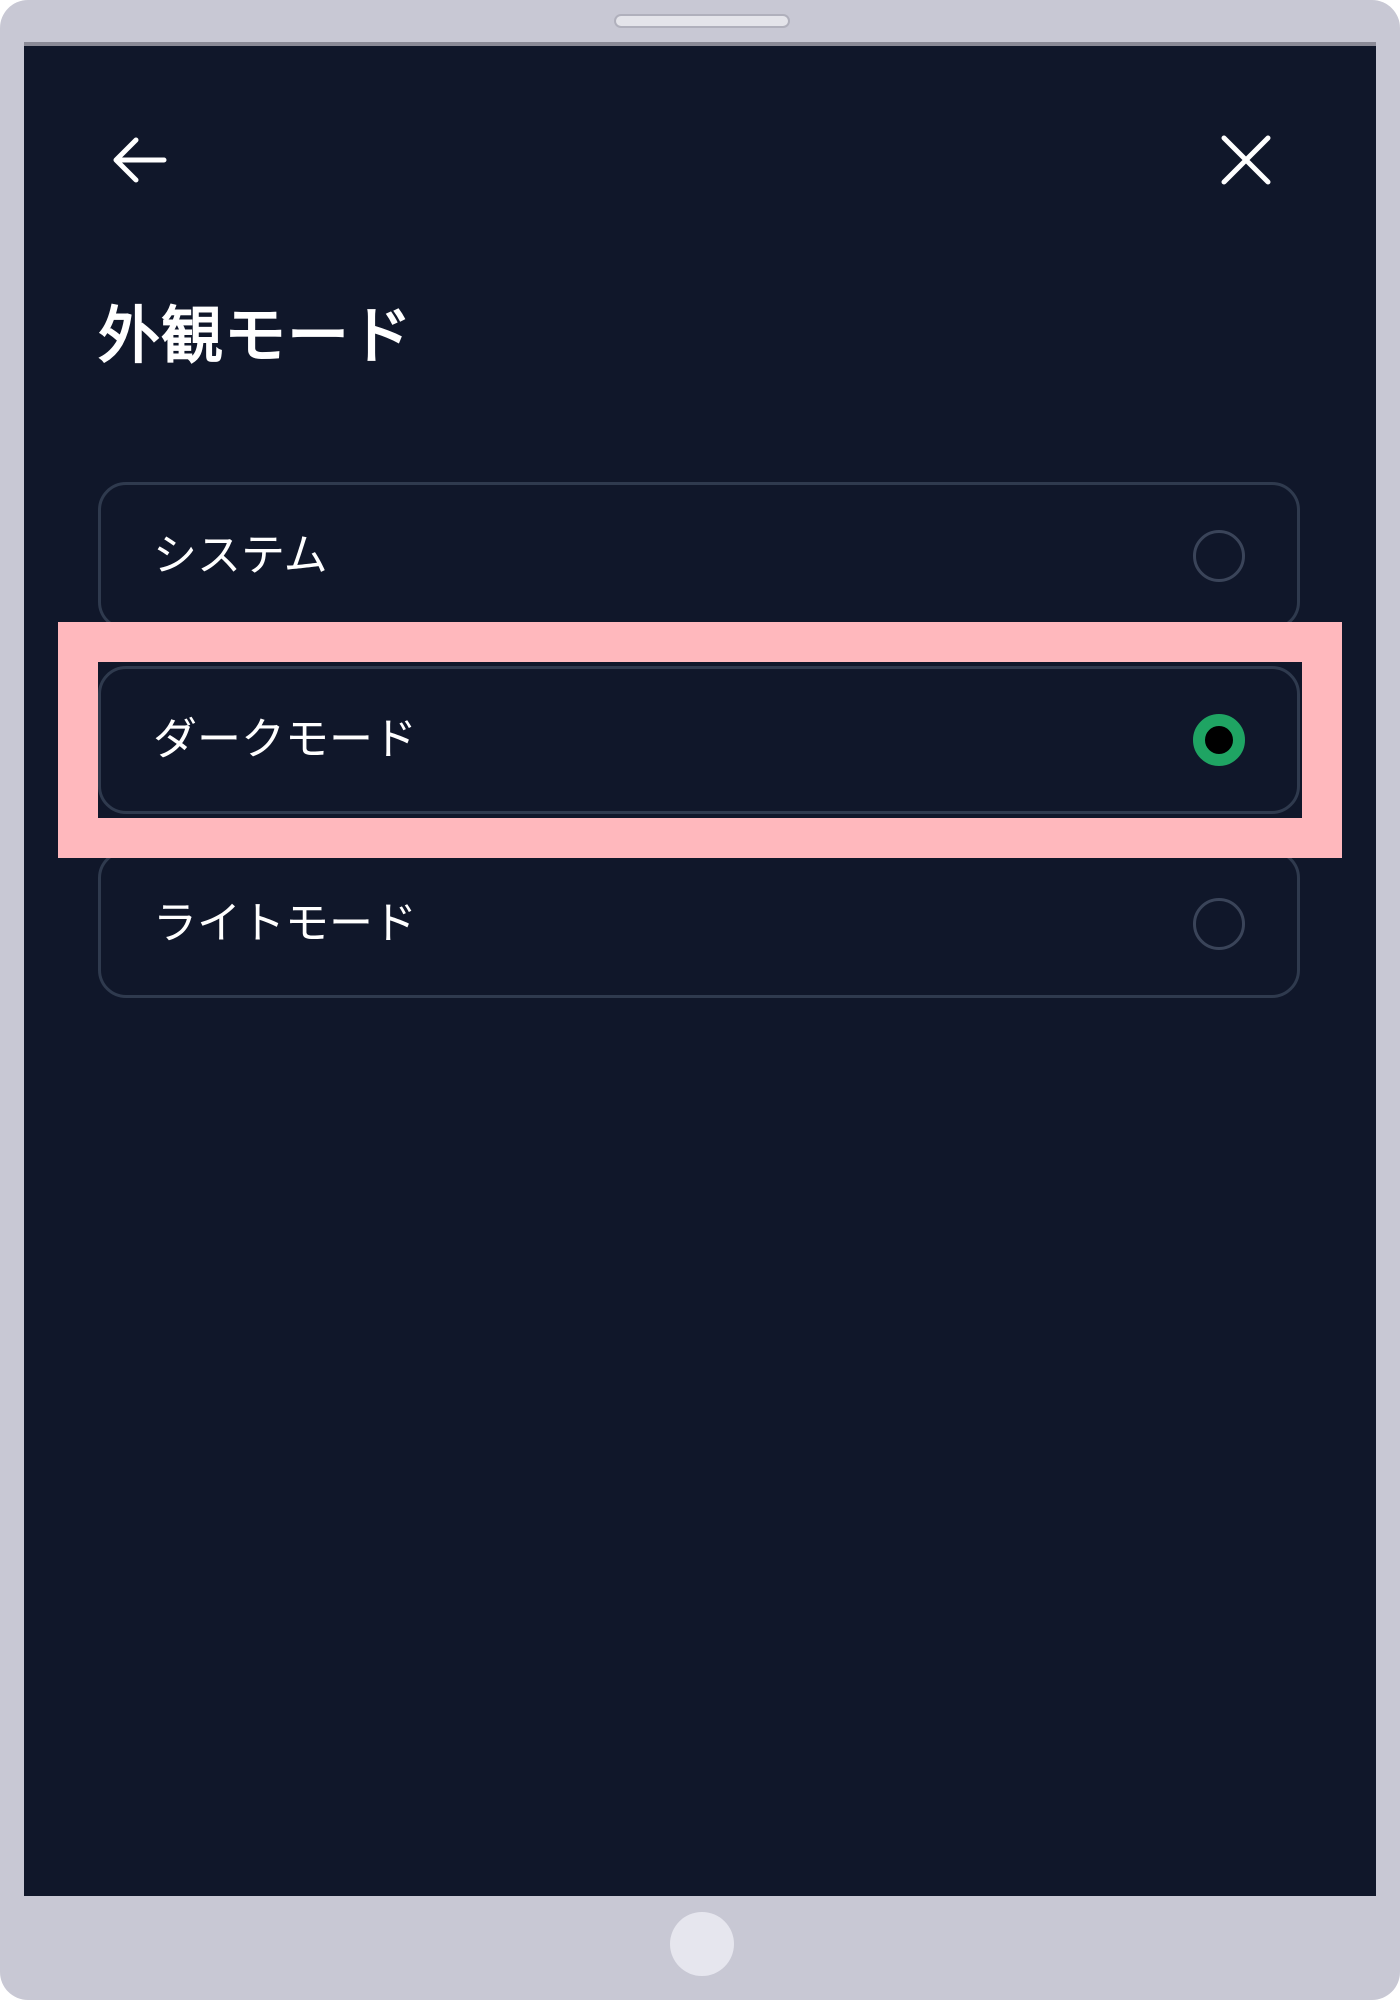  I want to click on back-button, so click(140, 160).